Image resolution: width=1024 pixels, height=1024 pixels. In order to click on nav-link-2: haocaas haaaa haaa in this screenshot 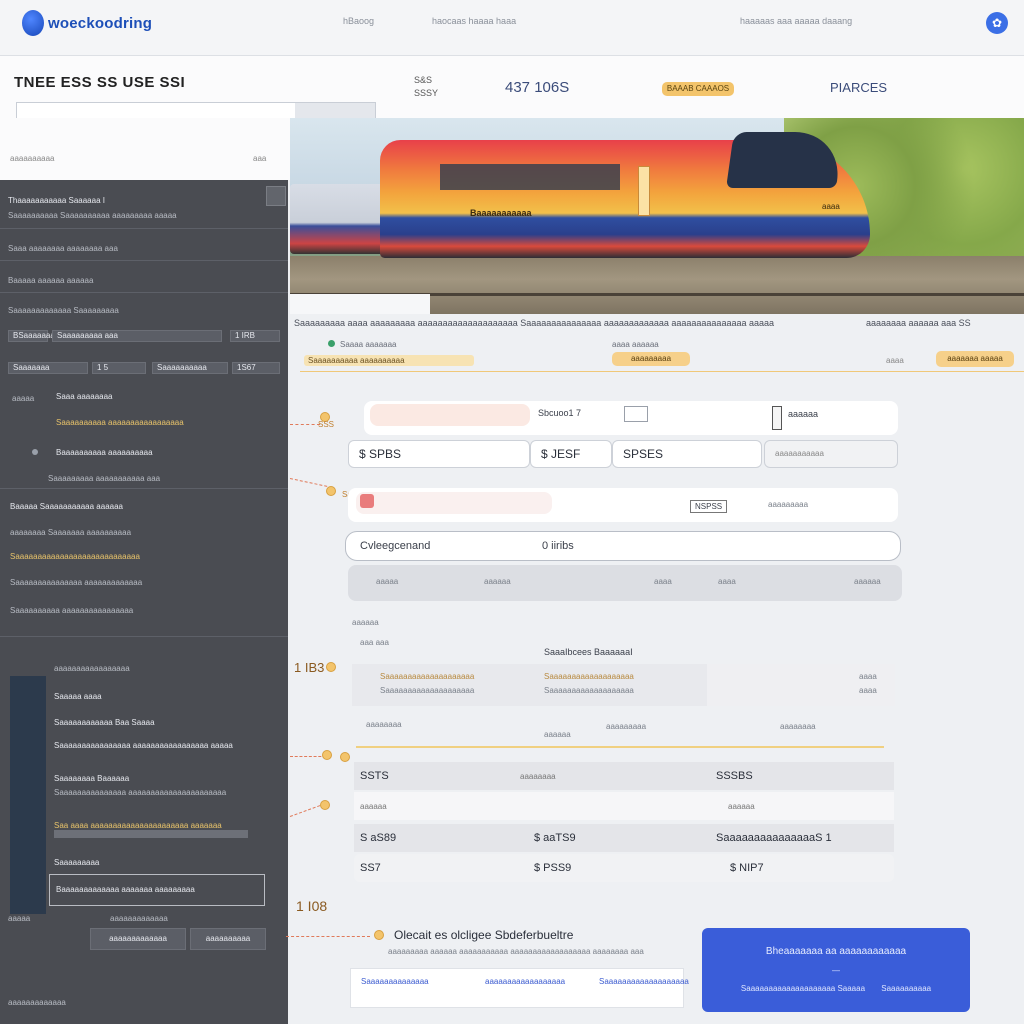, I will do `click(474, 21)`.